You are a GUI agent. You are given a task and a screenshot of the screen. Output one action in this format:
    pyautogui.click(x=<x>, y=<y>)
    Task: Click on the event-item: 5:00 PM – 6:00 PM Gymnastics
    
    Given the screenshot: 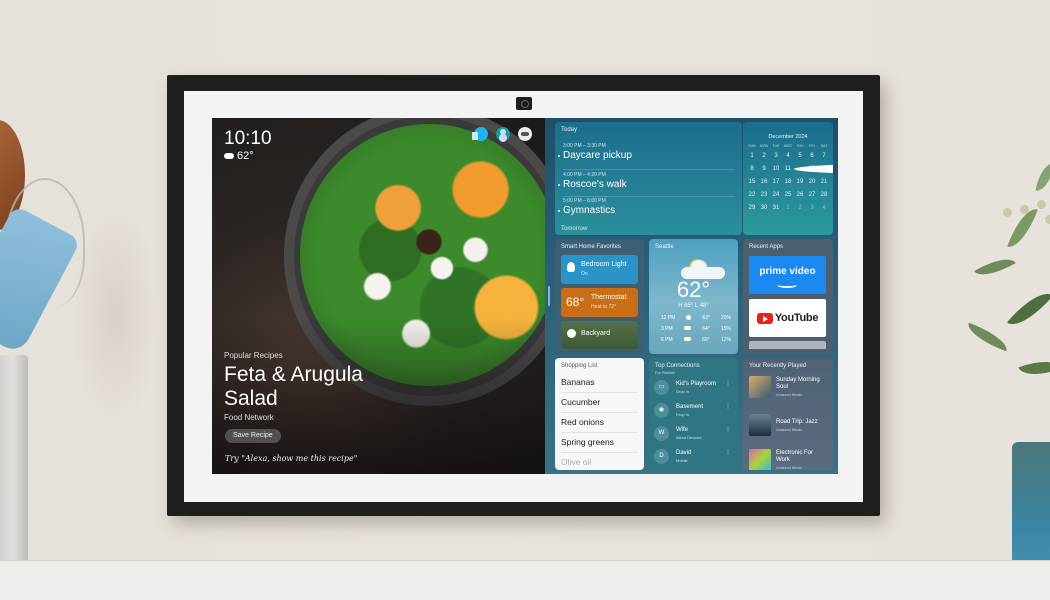 What is the action you would take?
    pyautogui.click(x=586, y=207)
    